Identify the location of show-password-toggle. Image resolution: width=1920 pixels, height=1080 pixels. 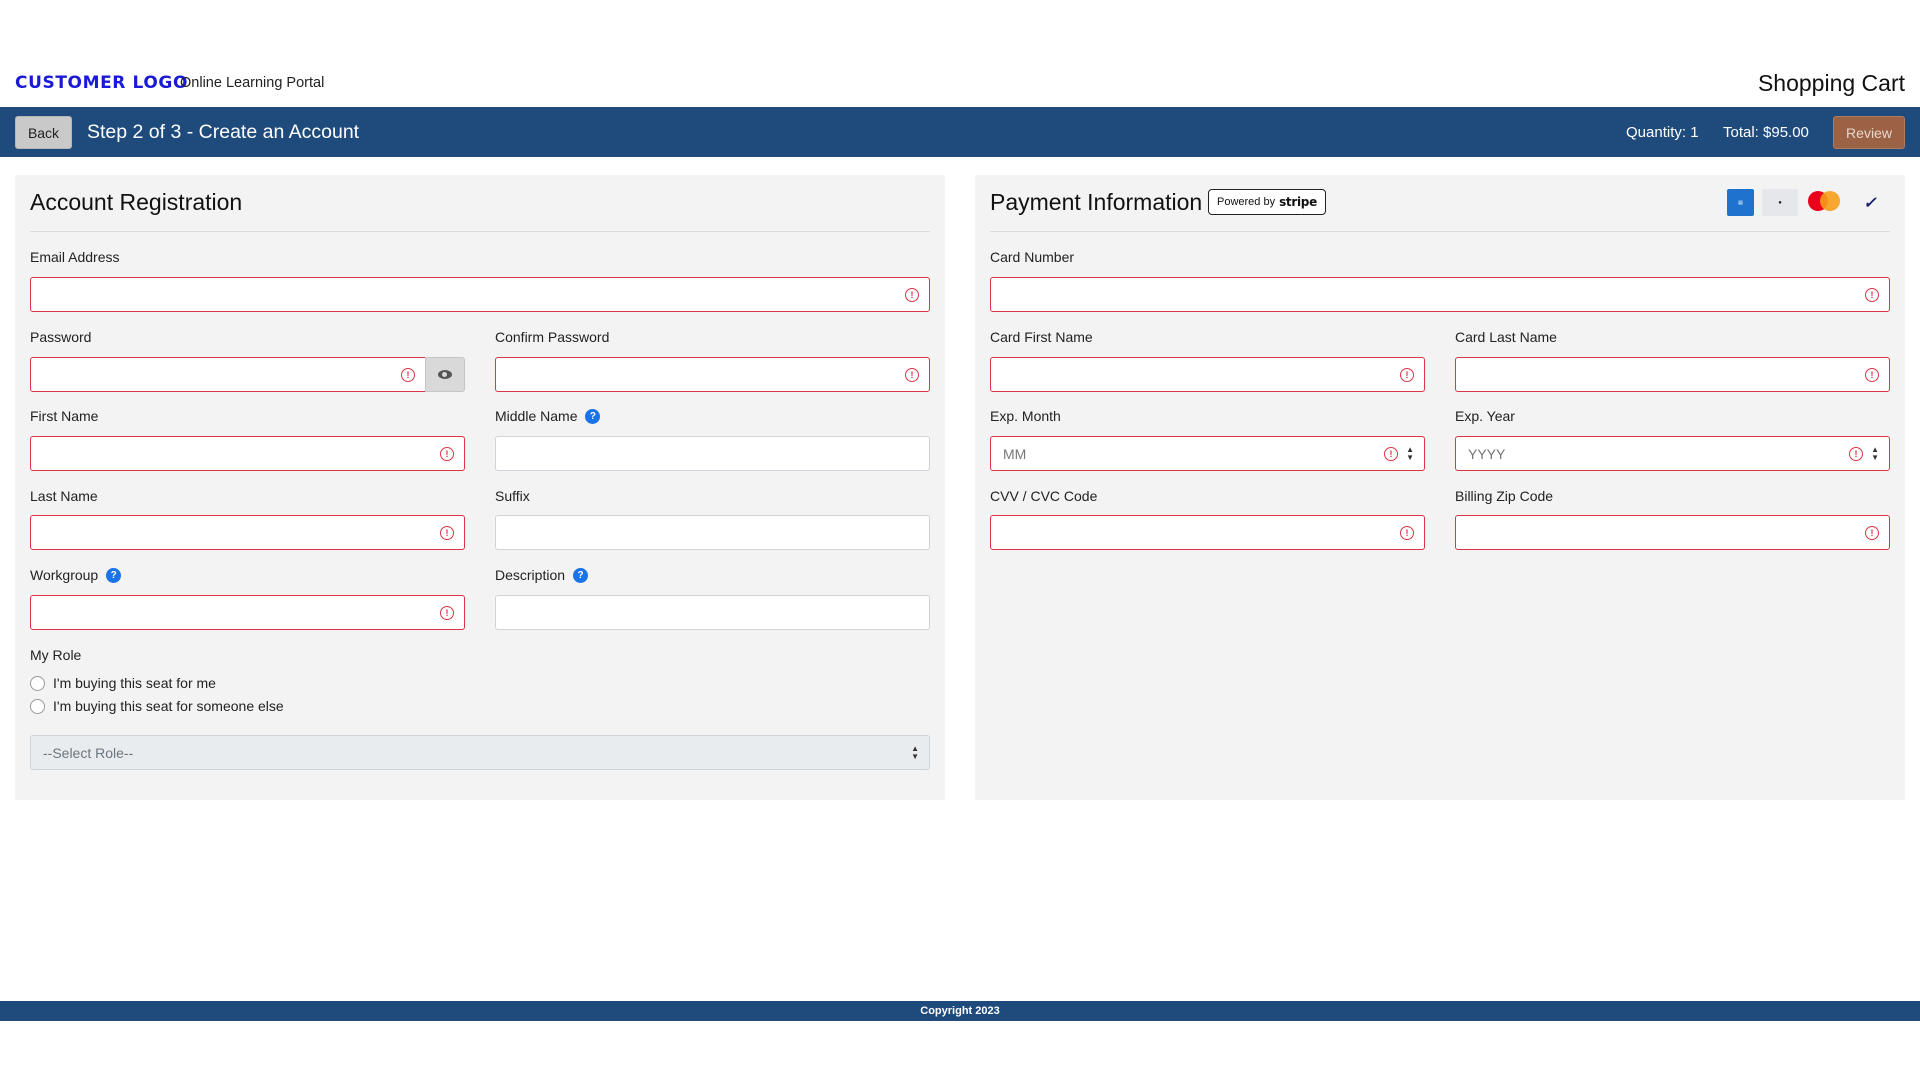
(445, 374).